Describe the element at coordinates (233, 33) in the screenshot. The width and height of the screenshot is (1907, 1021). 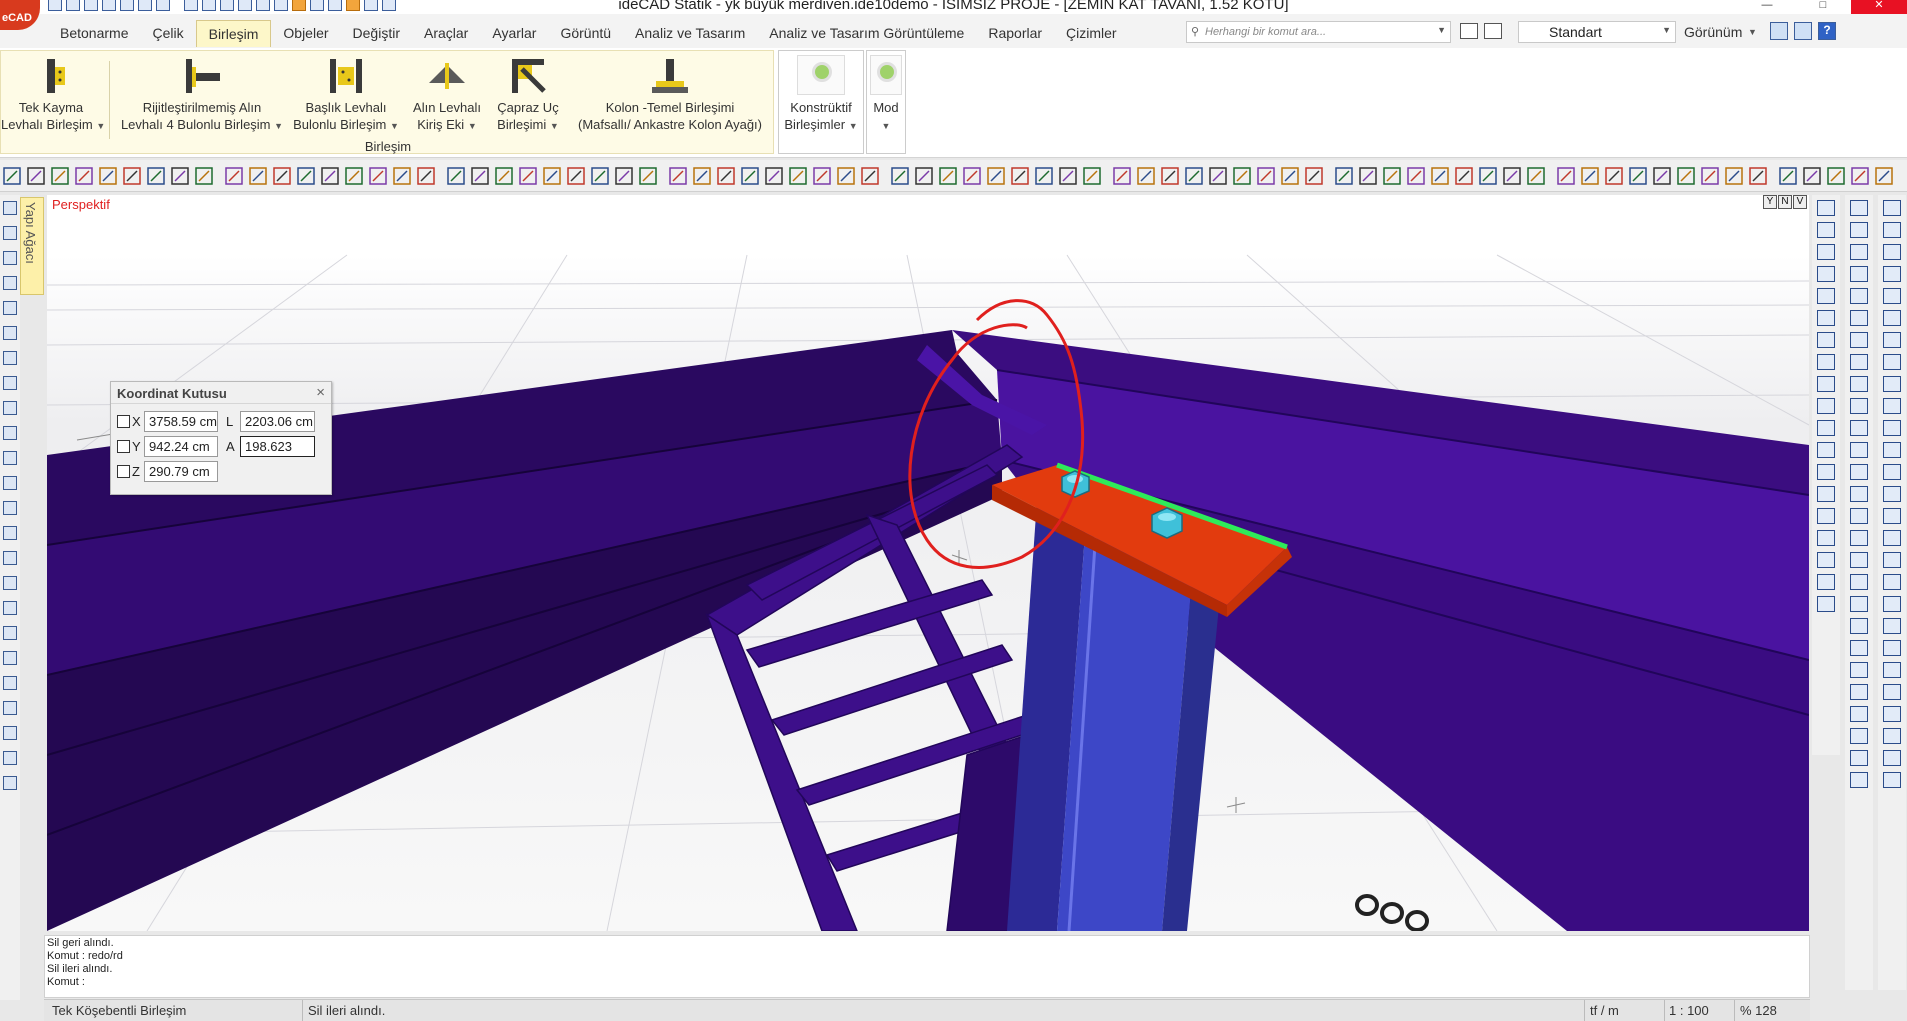
I see `tab-birlesim: Birleşim` at that location.